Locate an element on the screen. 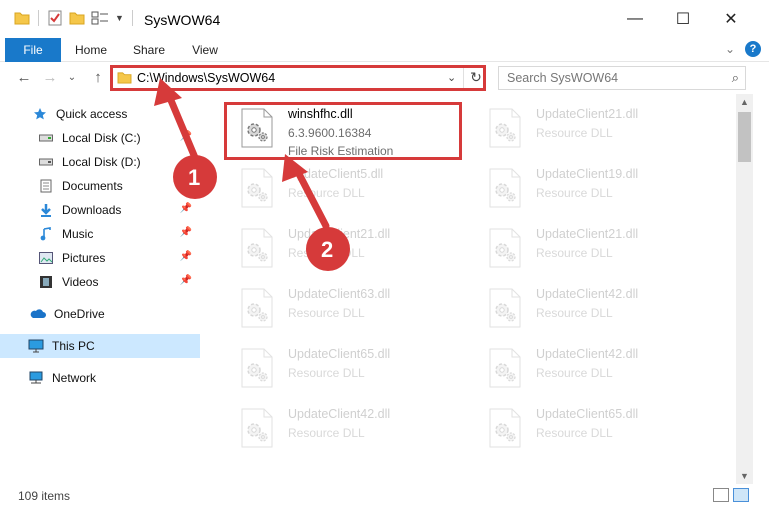 This screenshot has height=526, width=769. file-tile: UpdateClient5.dll Resource DLL is located at coordinates (344, 186).